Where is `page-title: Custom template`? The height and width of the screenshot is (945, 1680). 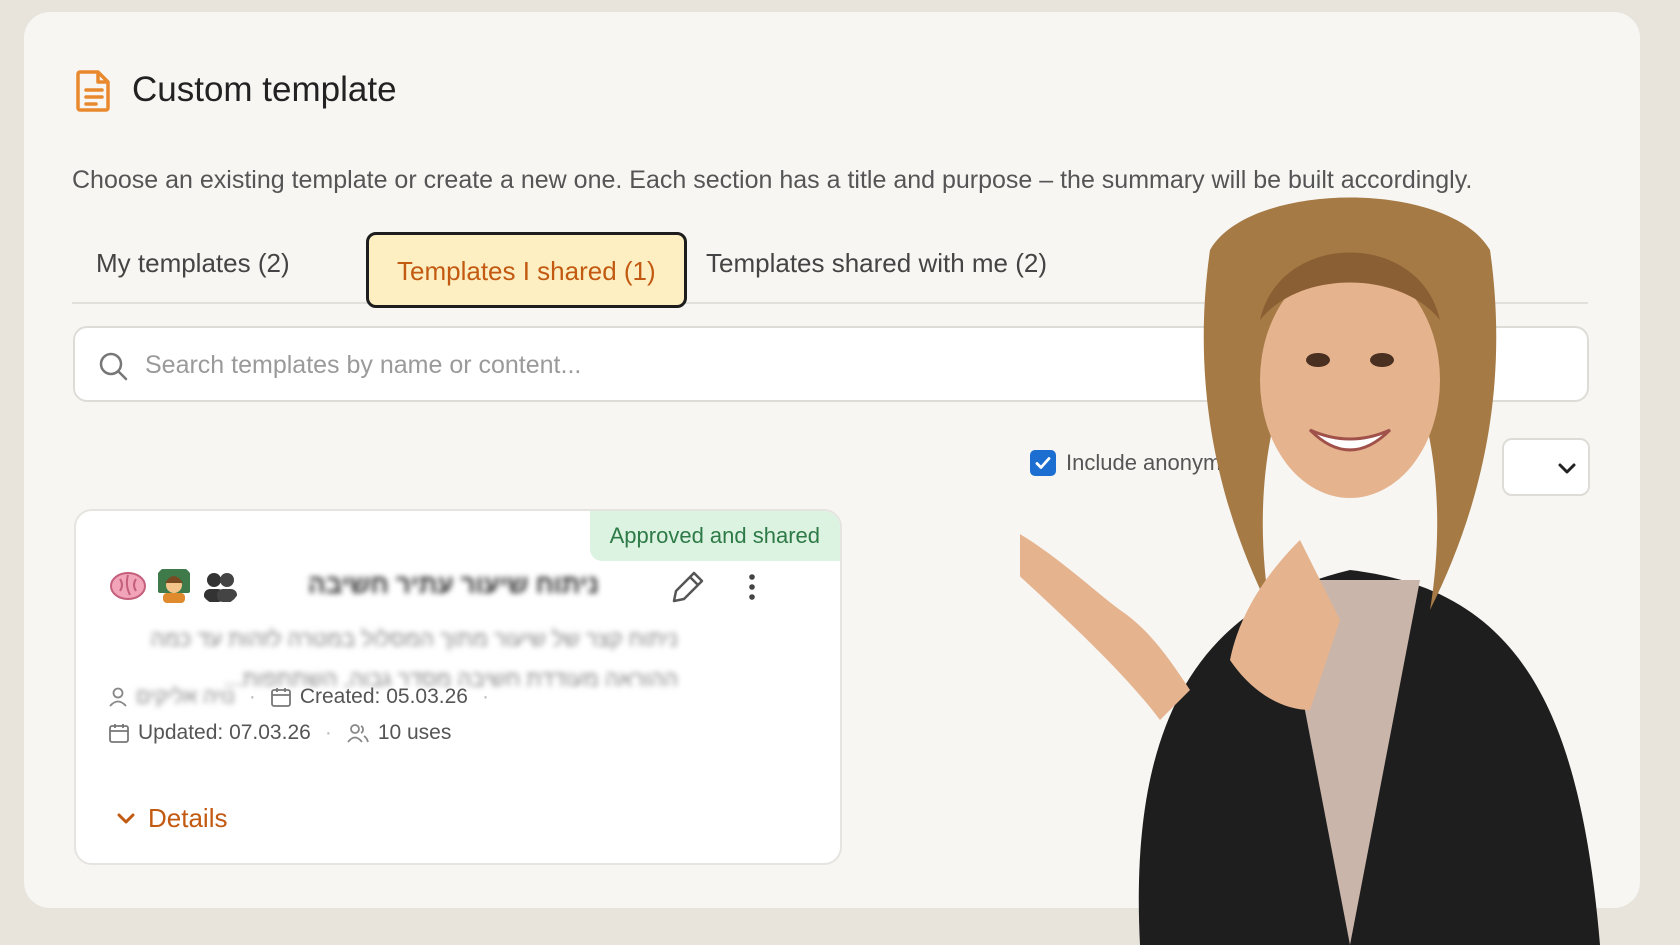
page-title: Custom template is located at coordinates (264, 89).